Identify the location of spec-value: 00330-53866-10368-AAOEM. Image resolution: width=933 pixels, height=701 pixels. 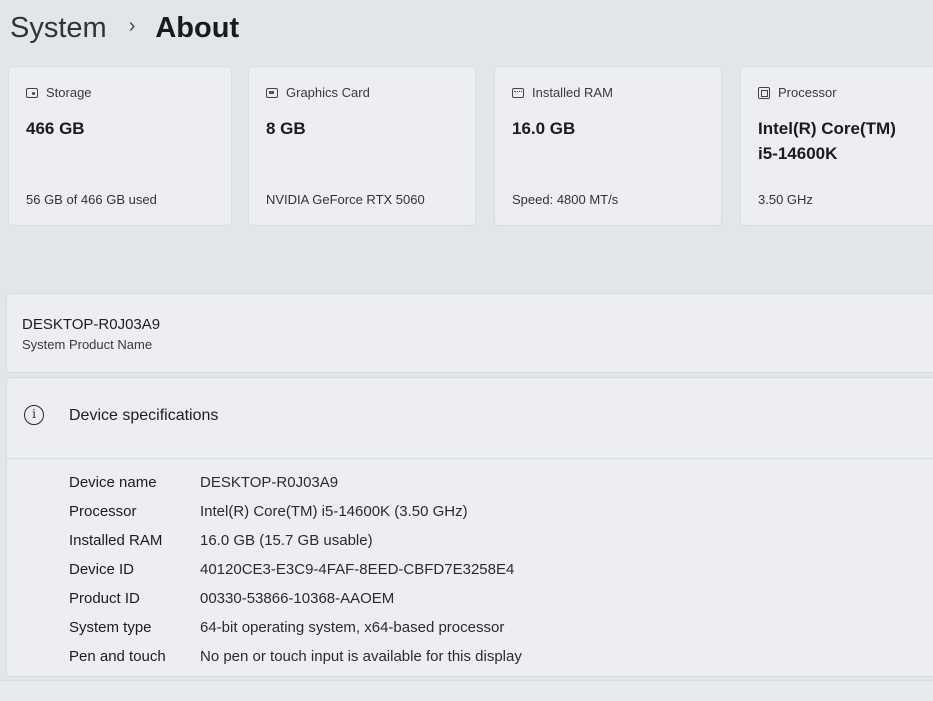
(297, 598).